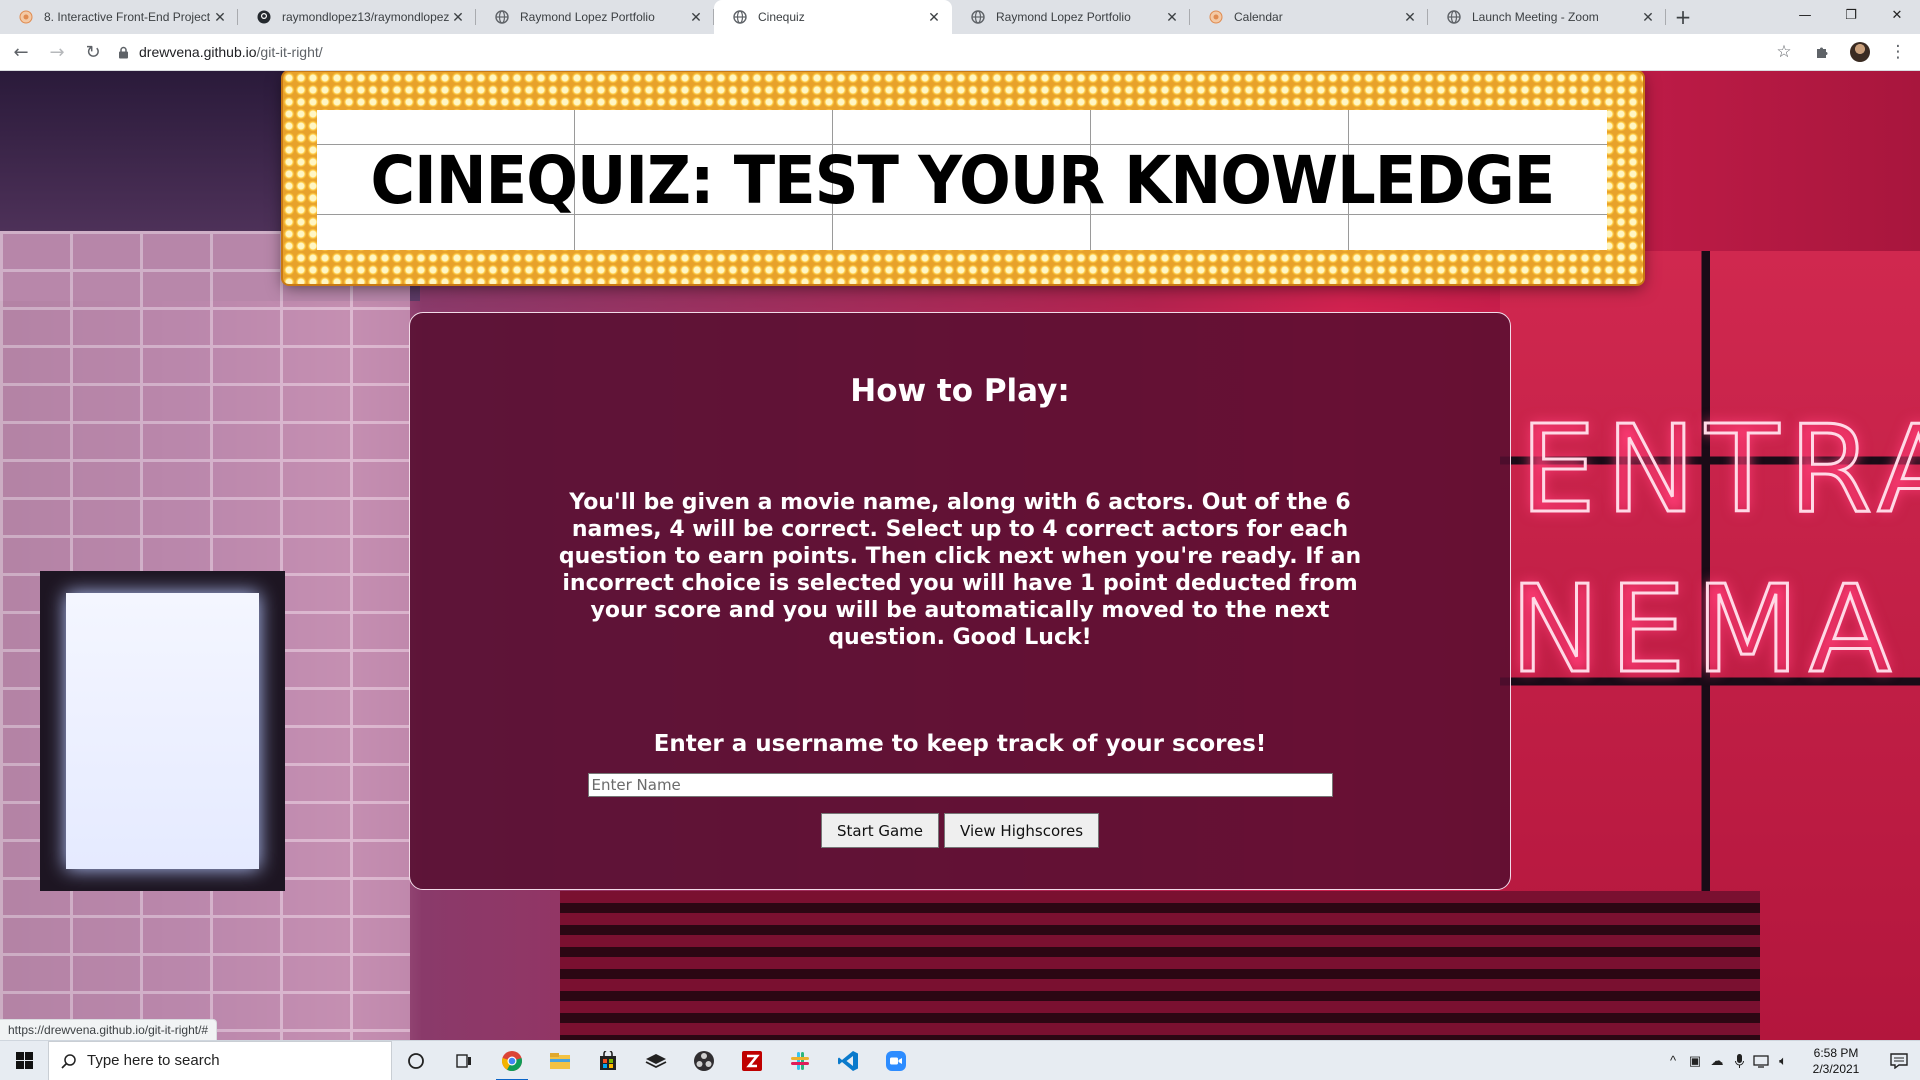 The height and width of the screenshot is (1080, 1920). I want to click on task-view-icon, so click(464, 1060).